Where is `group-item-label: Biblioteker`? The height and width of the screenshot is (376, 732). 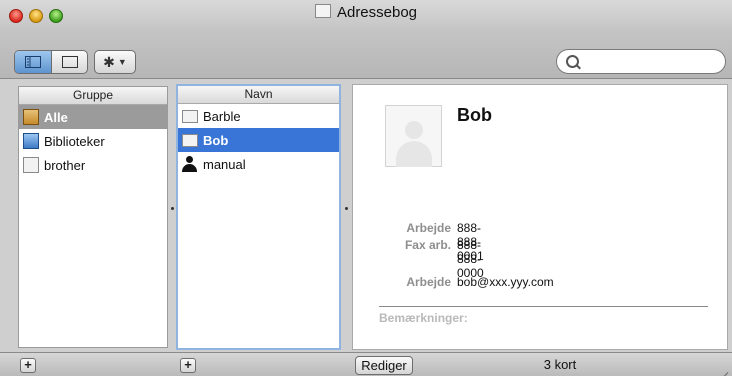 group-item-label: Biblioteker is located at coordinates (74, 141).